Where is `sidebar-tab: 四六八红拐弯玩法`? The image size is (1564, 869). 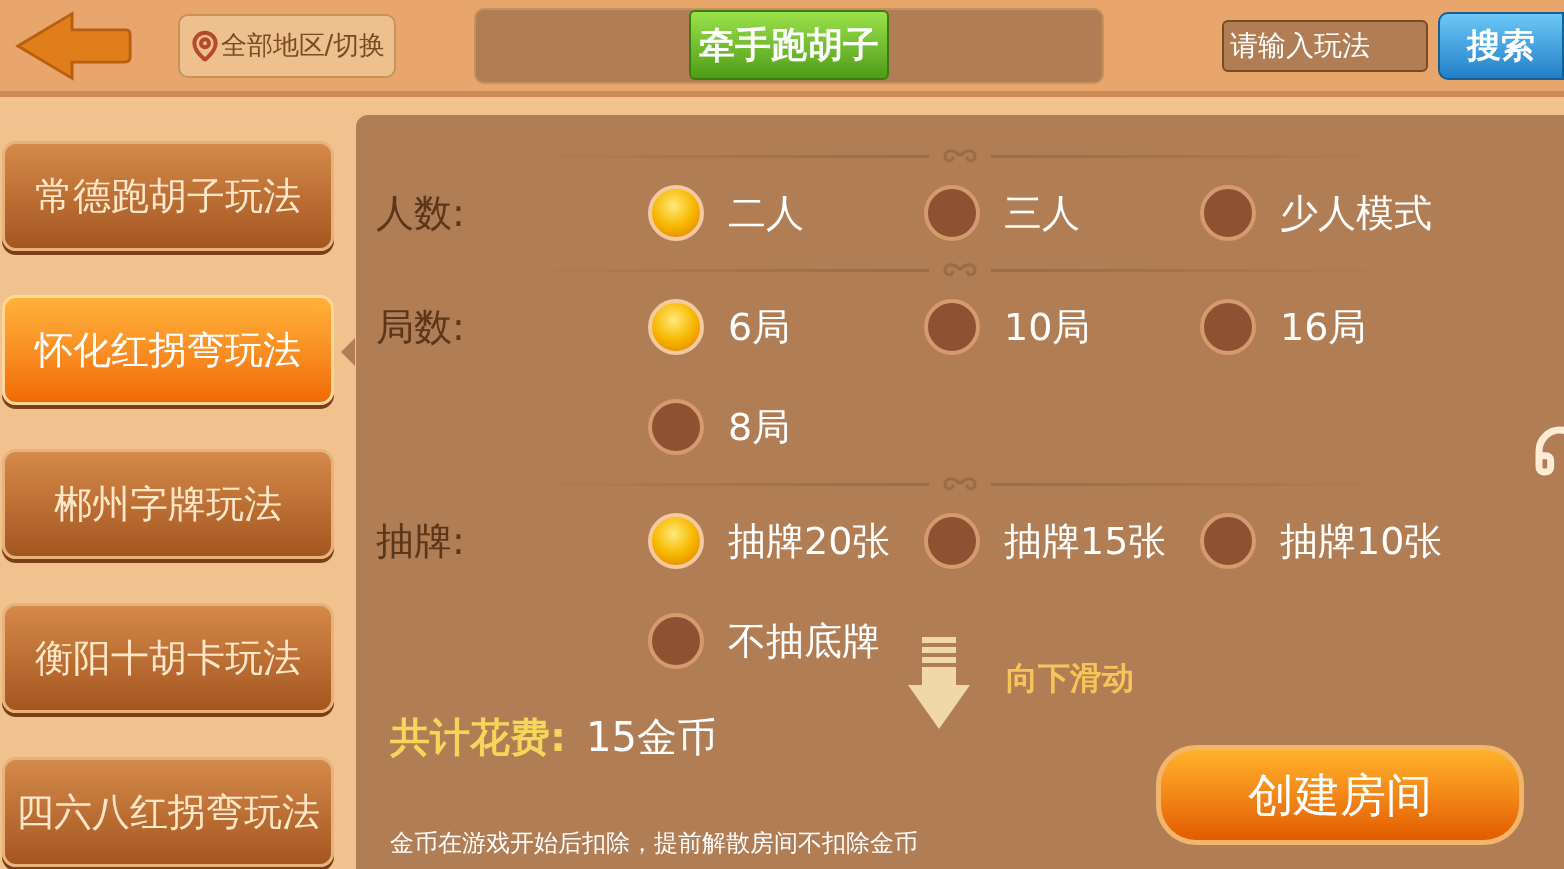 sidebar-tab: 四六八红拐弯玩法 is located at coordinates (168, 812).